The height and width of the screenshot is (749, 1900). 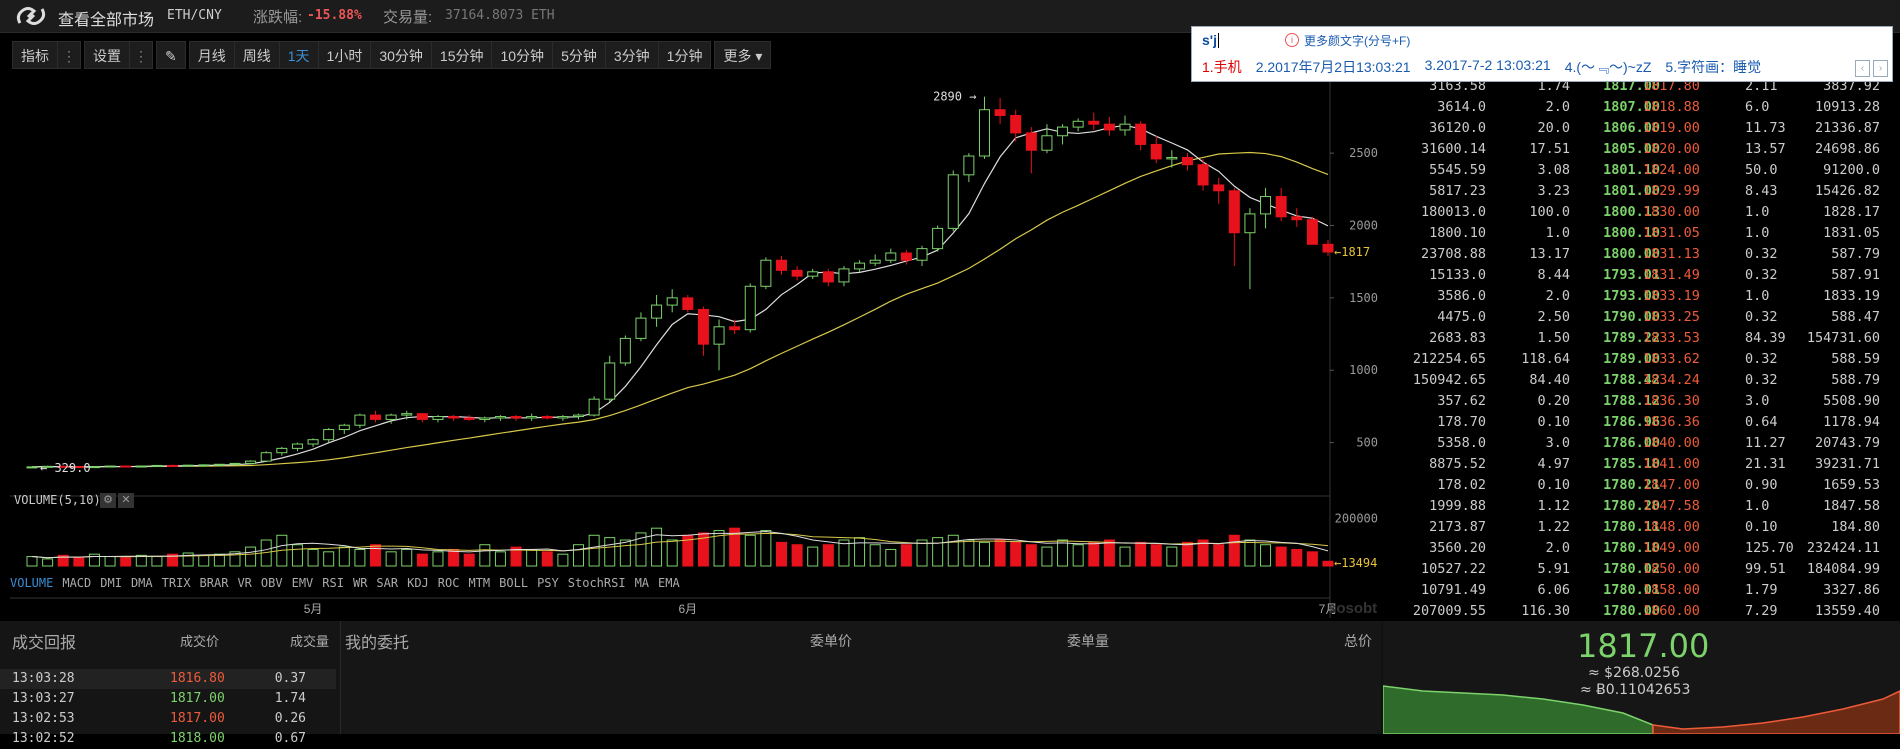 What do you see at coordinates (1641, 149) in the screenshot?
I see `orderbook-row: 31600.14 17.51 1805.00 1820.00 13.57 24698.86` at bounding box center [1641, 149].